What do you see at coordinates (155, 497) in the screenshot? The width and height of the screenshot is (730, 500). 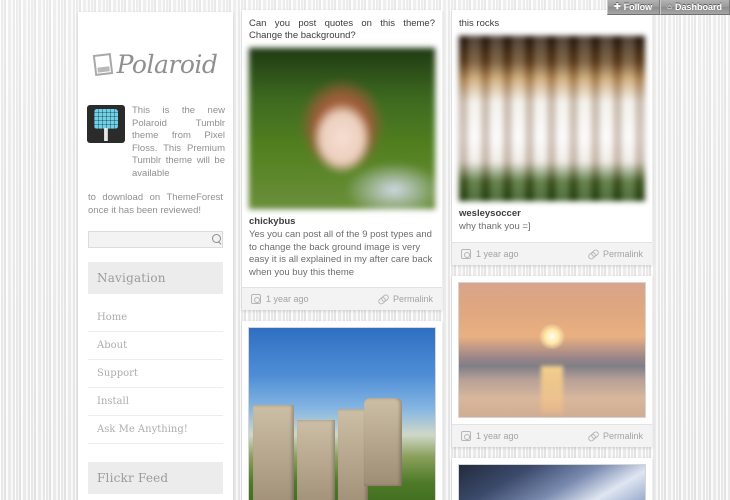 I see `social-links: t s f You Tube` at bounding box center [155, 497].